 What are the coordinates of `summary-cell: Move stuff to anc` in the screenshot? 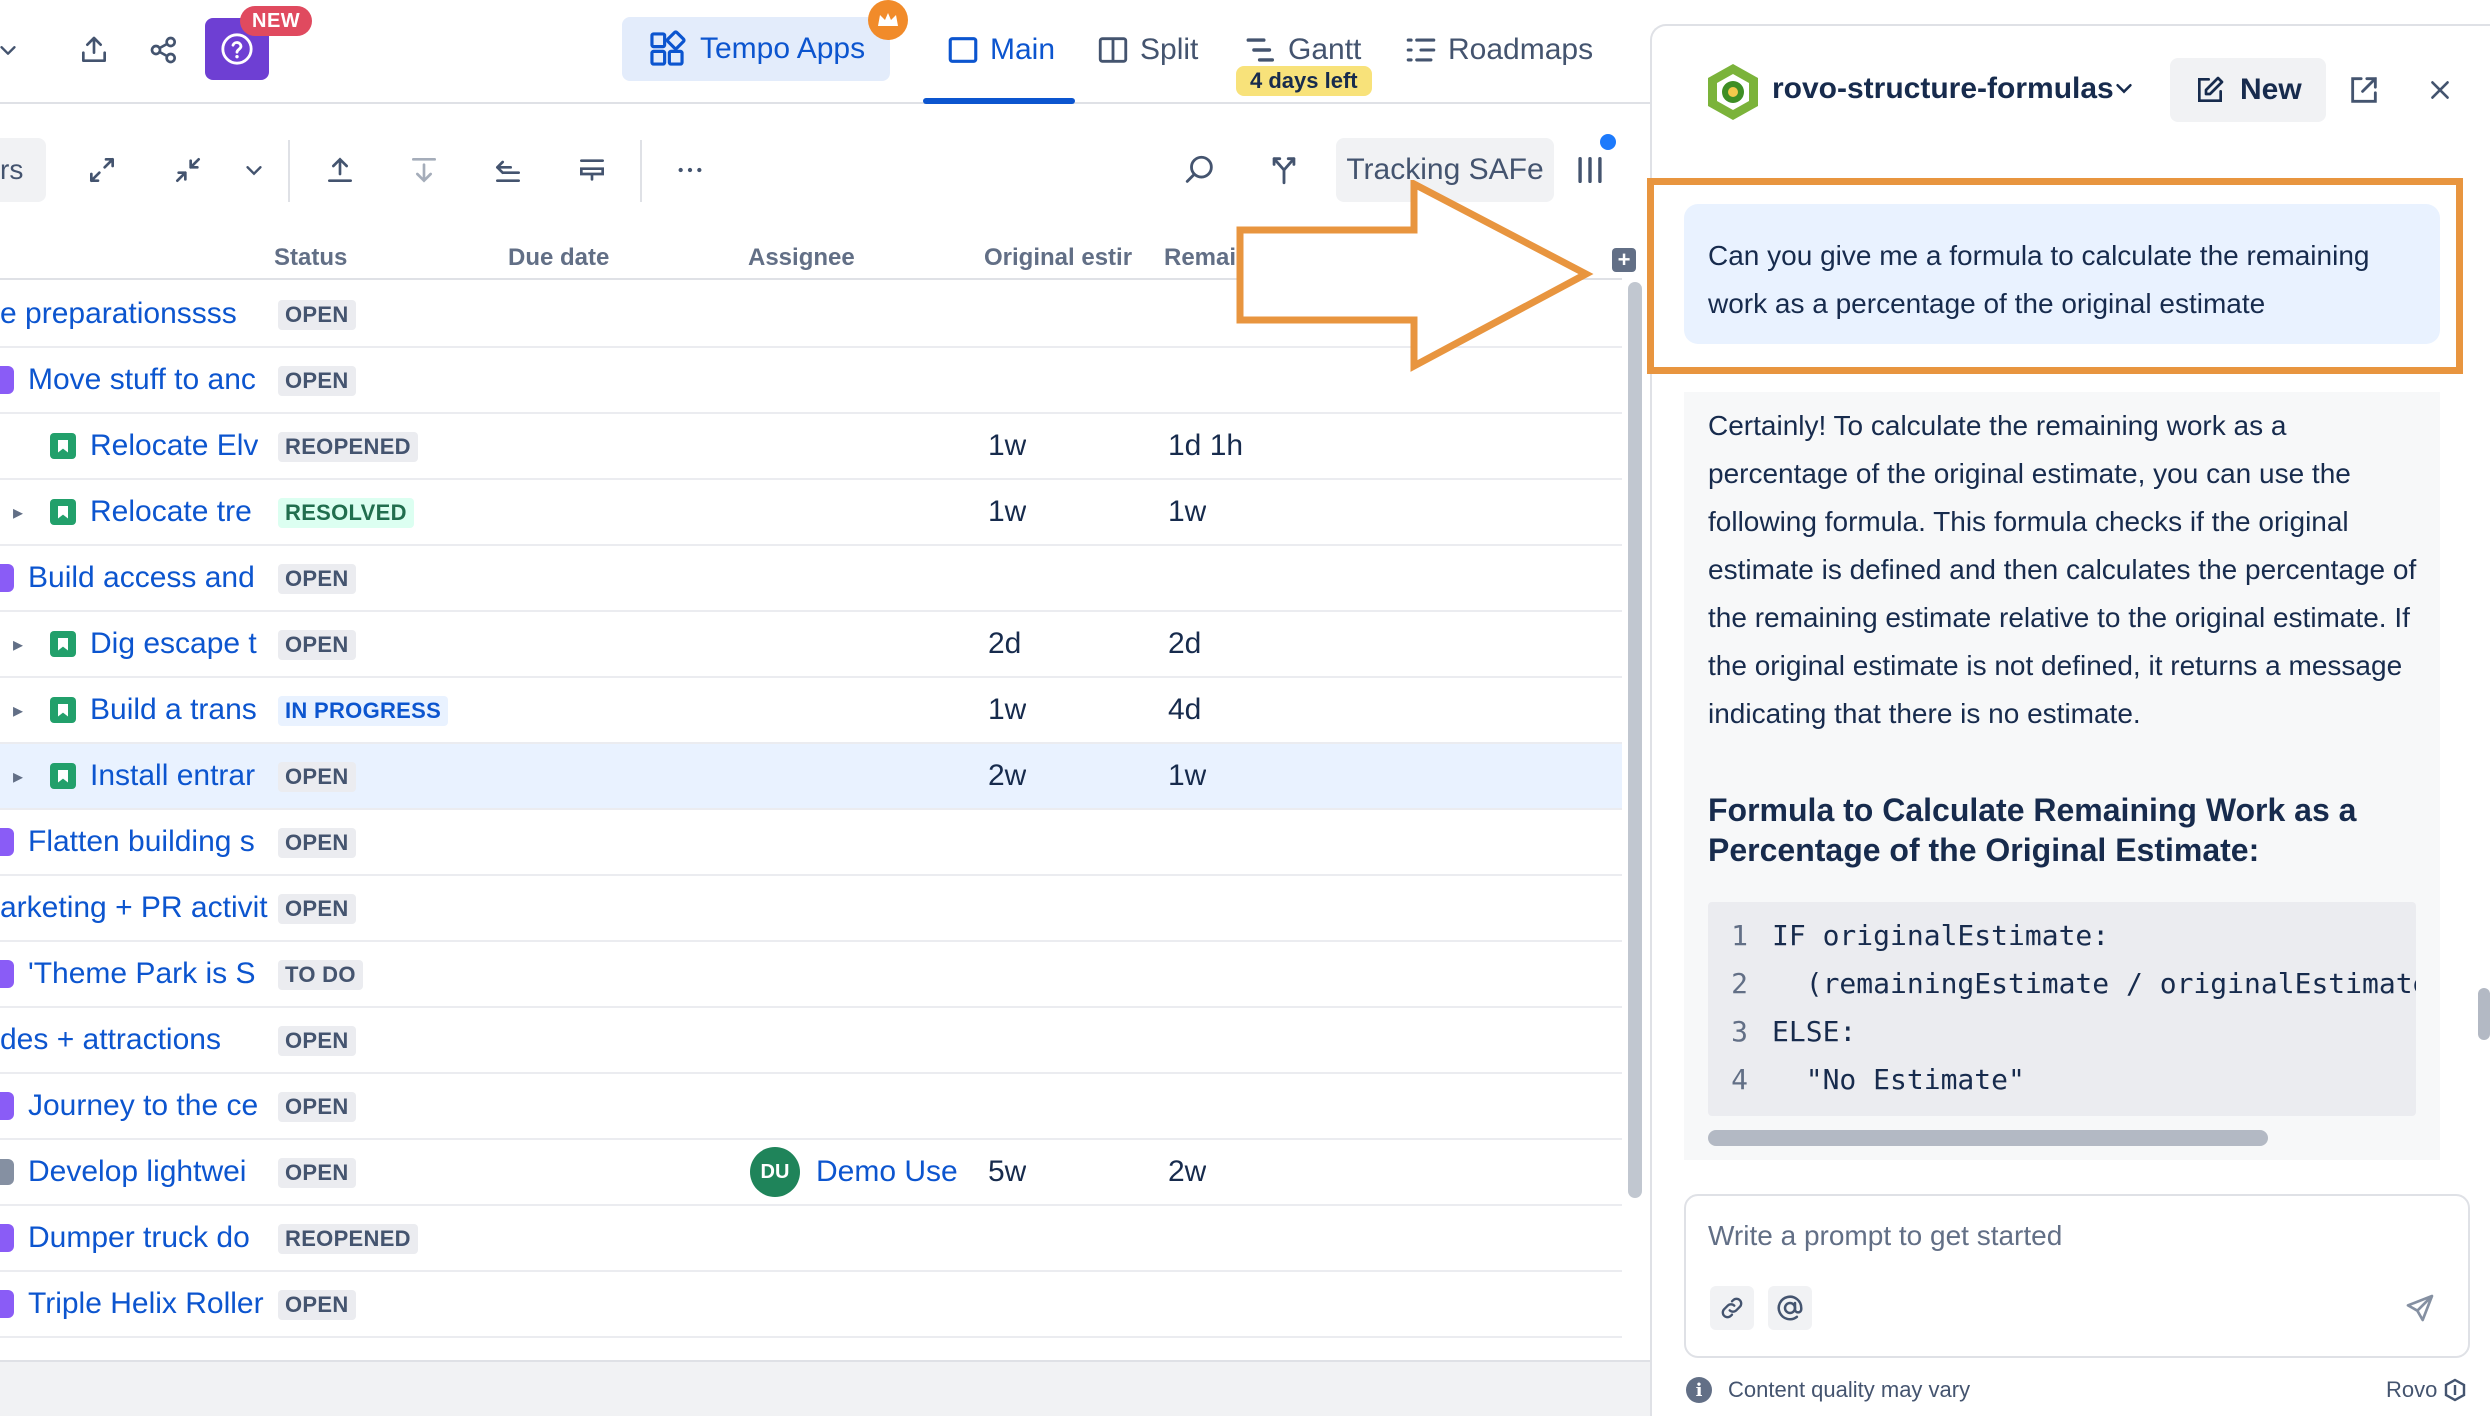 It's located at (135, 380).